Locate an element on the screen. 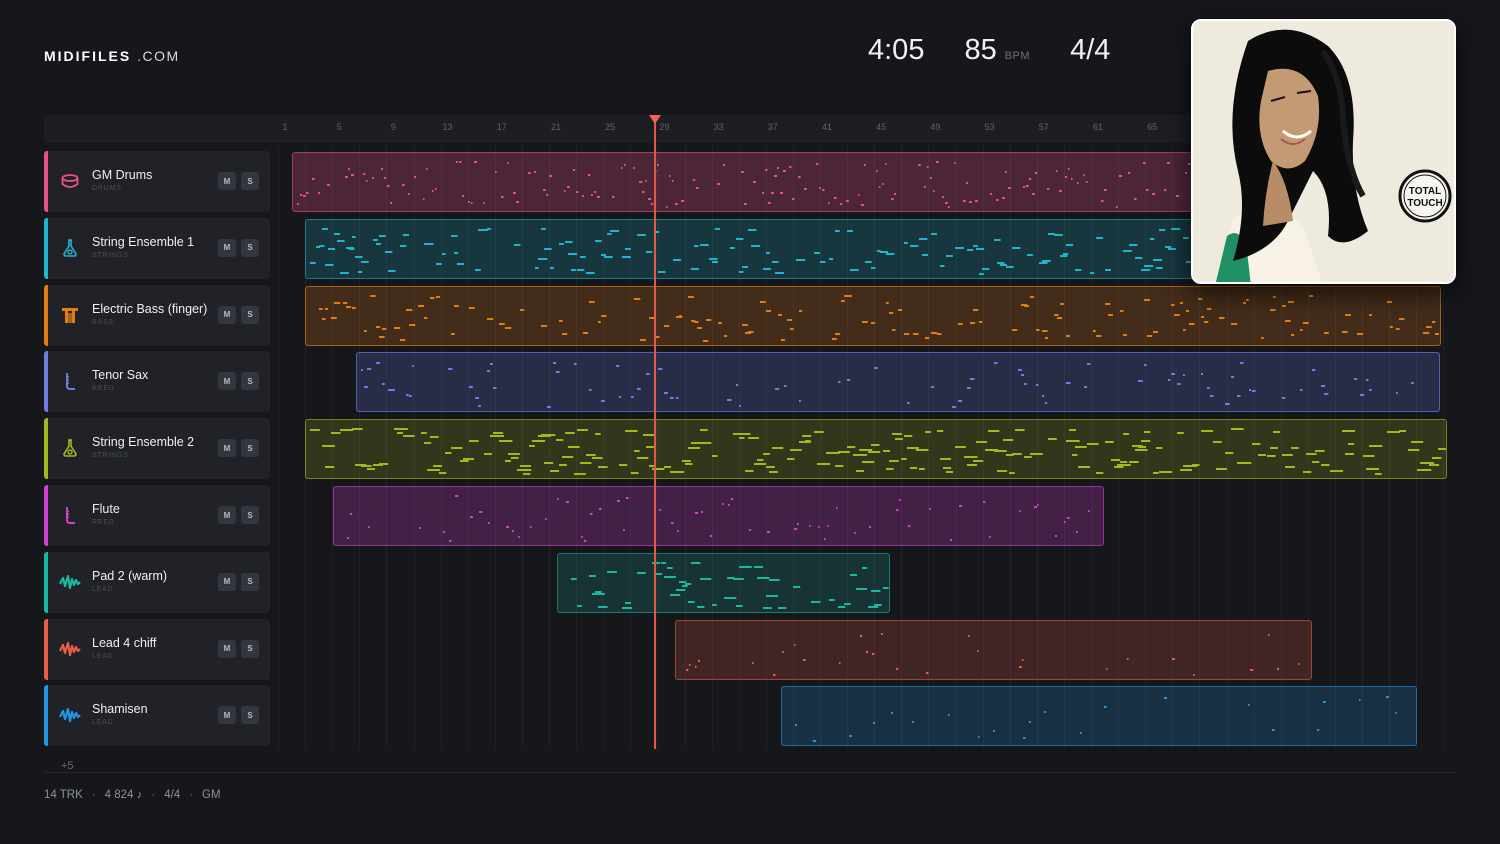 The image size is (1500, 844). clip-pad-2-warm is located at coordinates (723, 582).